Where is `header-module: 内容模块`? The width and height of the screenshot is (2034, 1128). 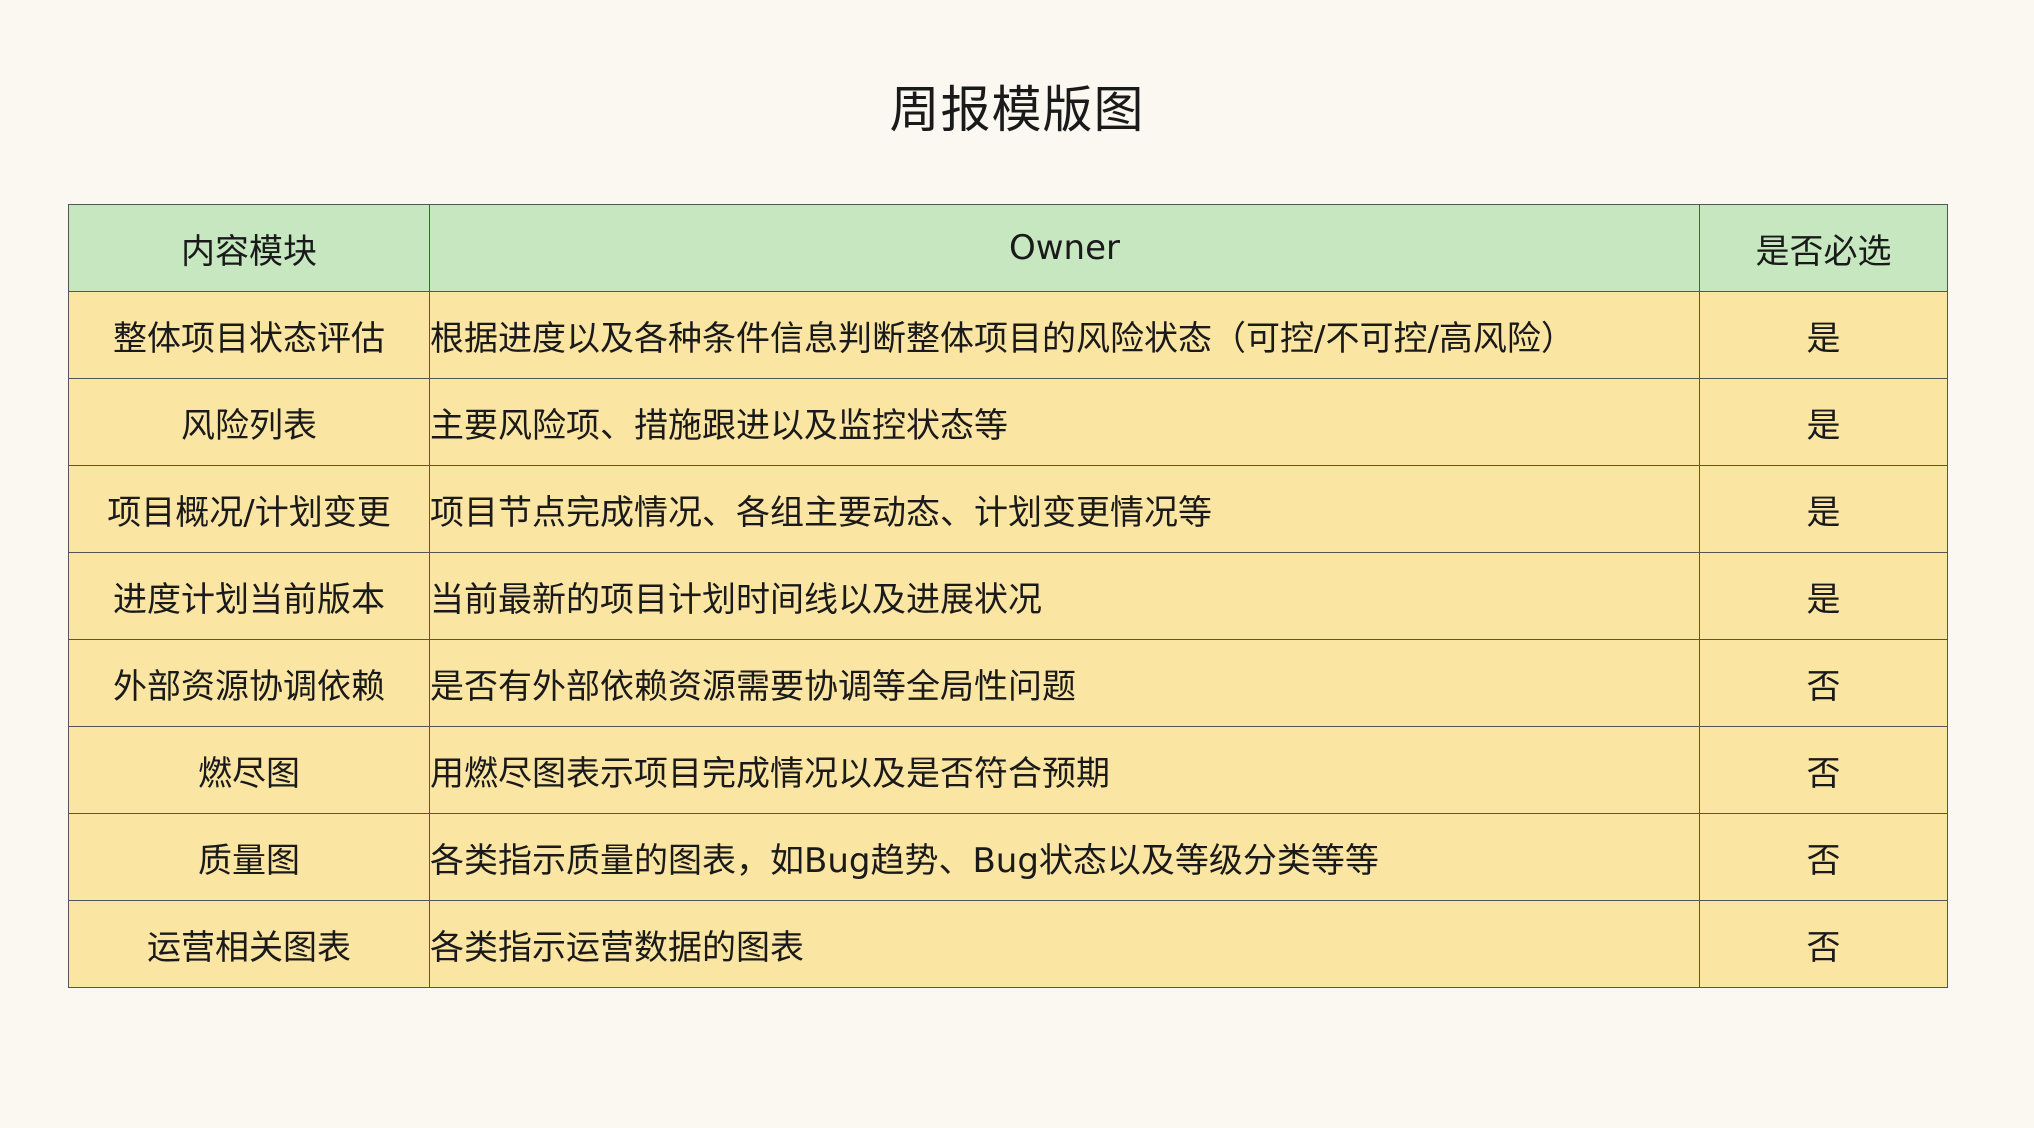
header-module: 内容模块 is located at coordinates (249, 248).